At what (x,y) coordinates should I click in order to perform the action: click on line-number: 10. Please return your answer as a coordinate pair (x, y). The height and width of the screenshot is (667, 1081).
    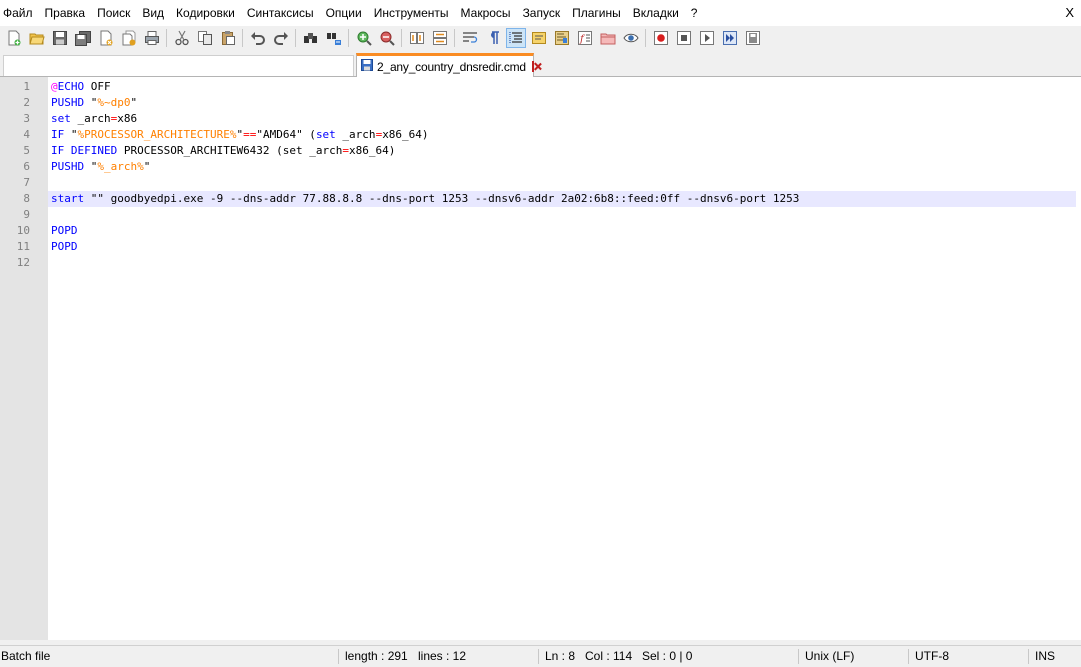
    Looking at the image, I should click on (23, 230).